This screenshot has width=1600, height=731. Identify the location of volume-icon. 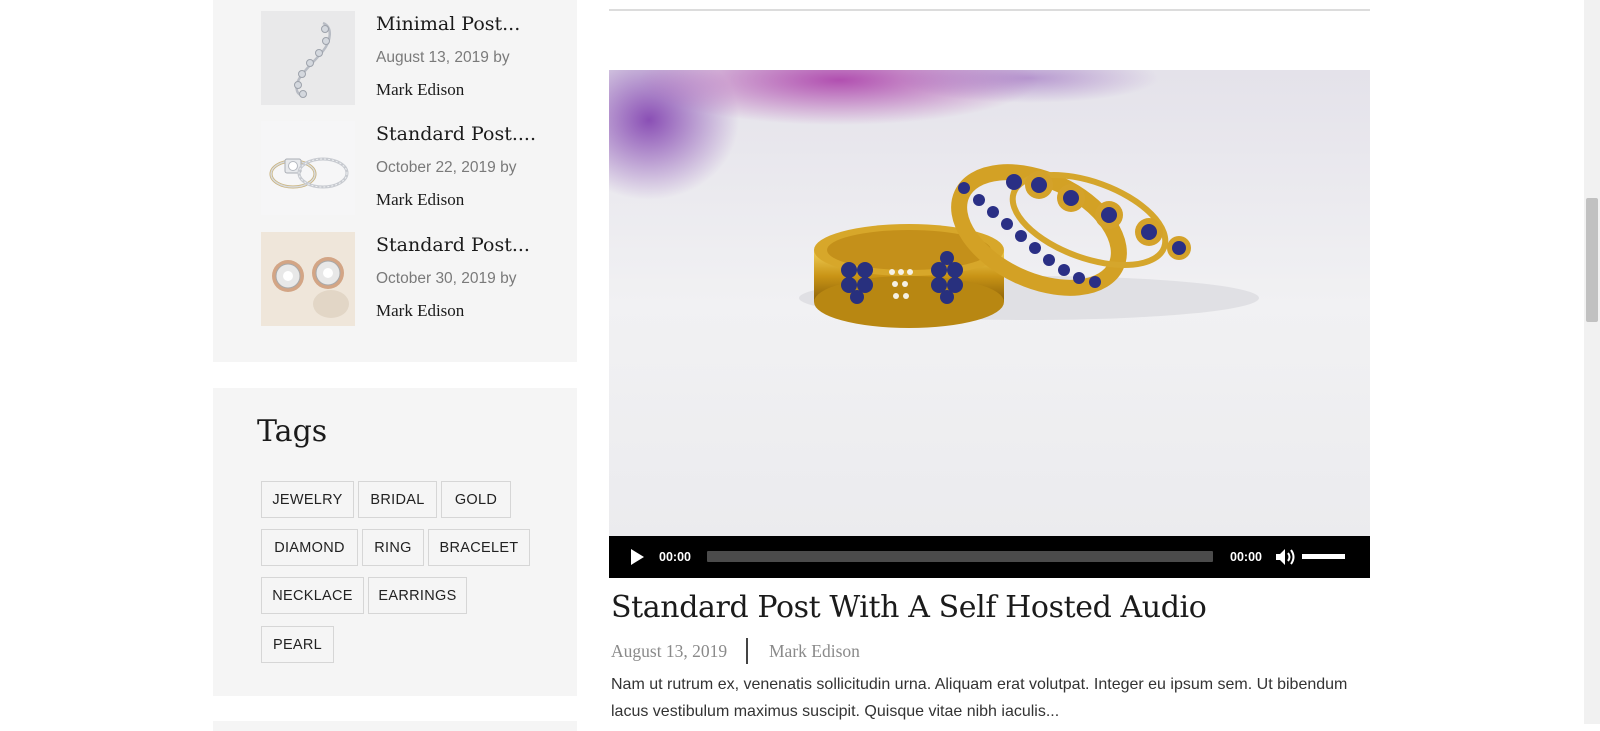
(1285, 557).